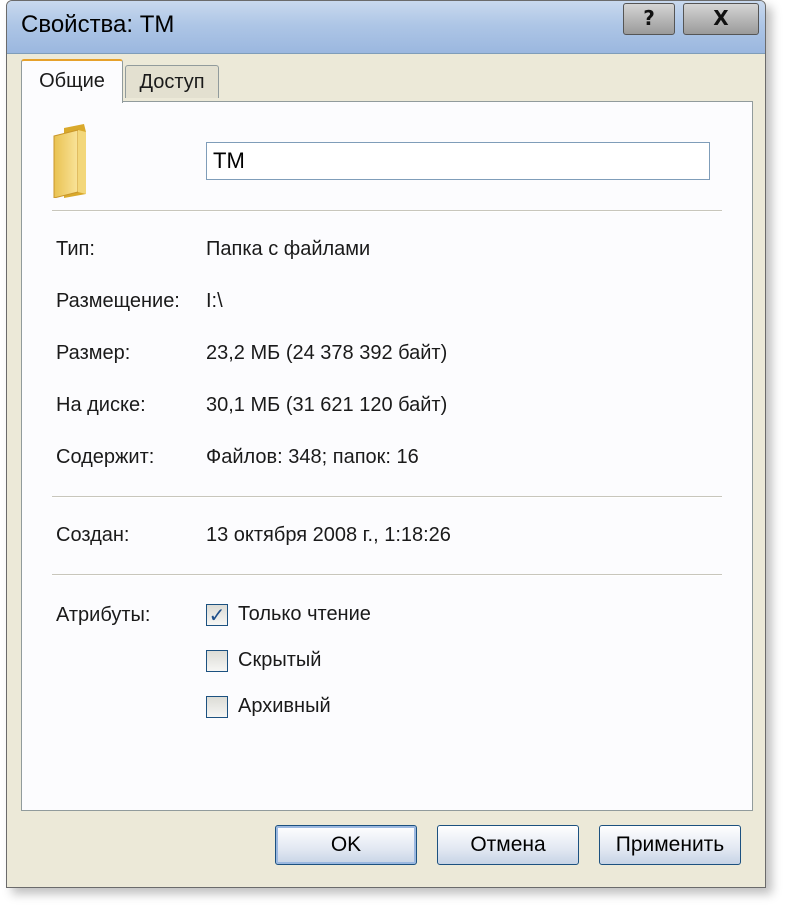  What do you see at coordinates (508, 845) in the screenshot?
I see `cancel-button: Отмена` at bounding box center [508, 845].